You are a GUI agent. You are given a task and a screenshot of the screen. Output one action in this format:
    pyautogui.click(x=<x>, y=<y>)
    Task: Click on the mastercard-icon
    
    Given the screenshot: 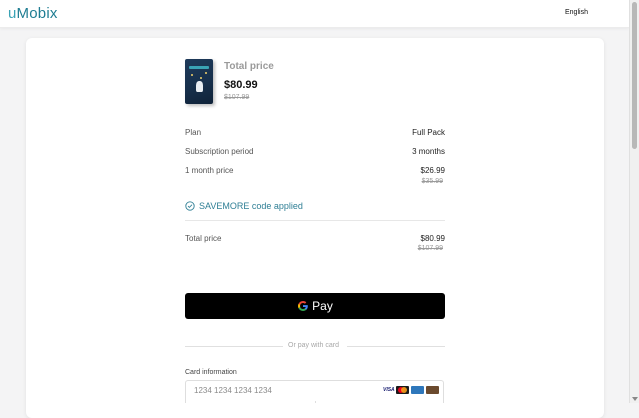 What is the action you would take?
    pyautogui.click(x=402, y=390)
    